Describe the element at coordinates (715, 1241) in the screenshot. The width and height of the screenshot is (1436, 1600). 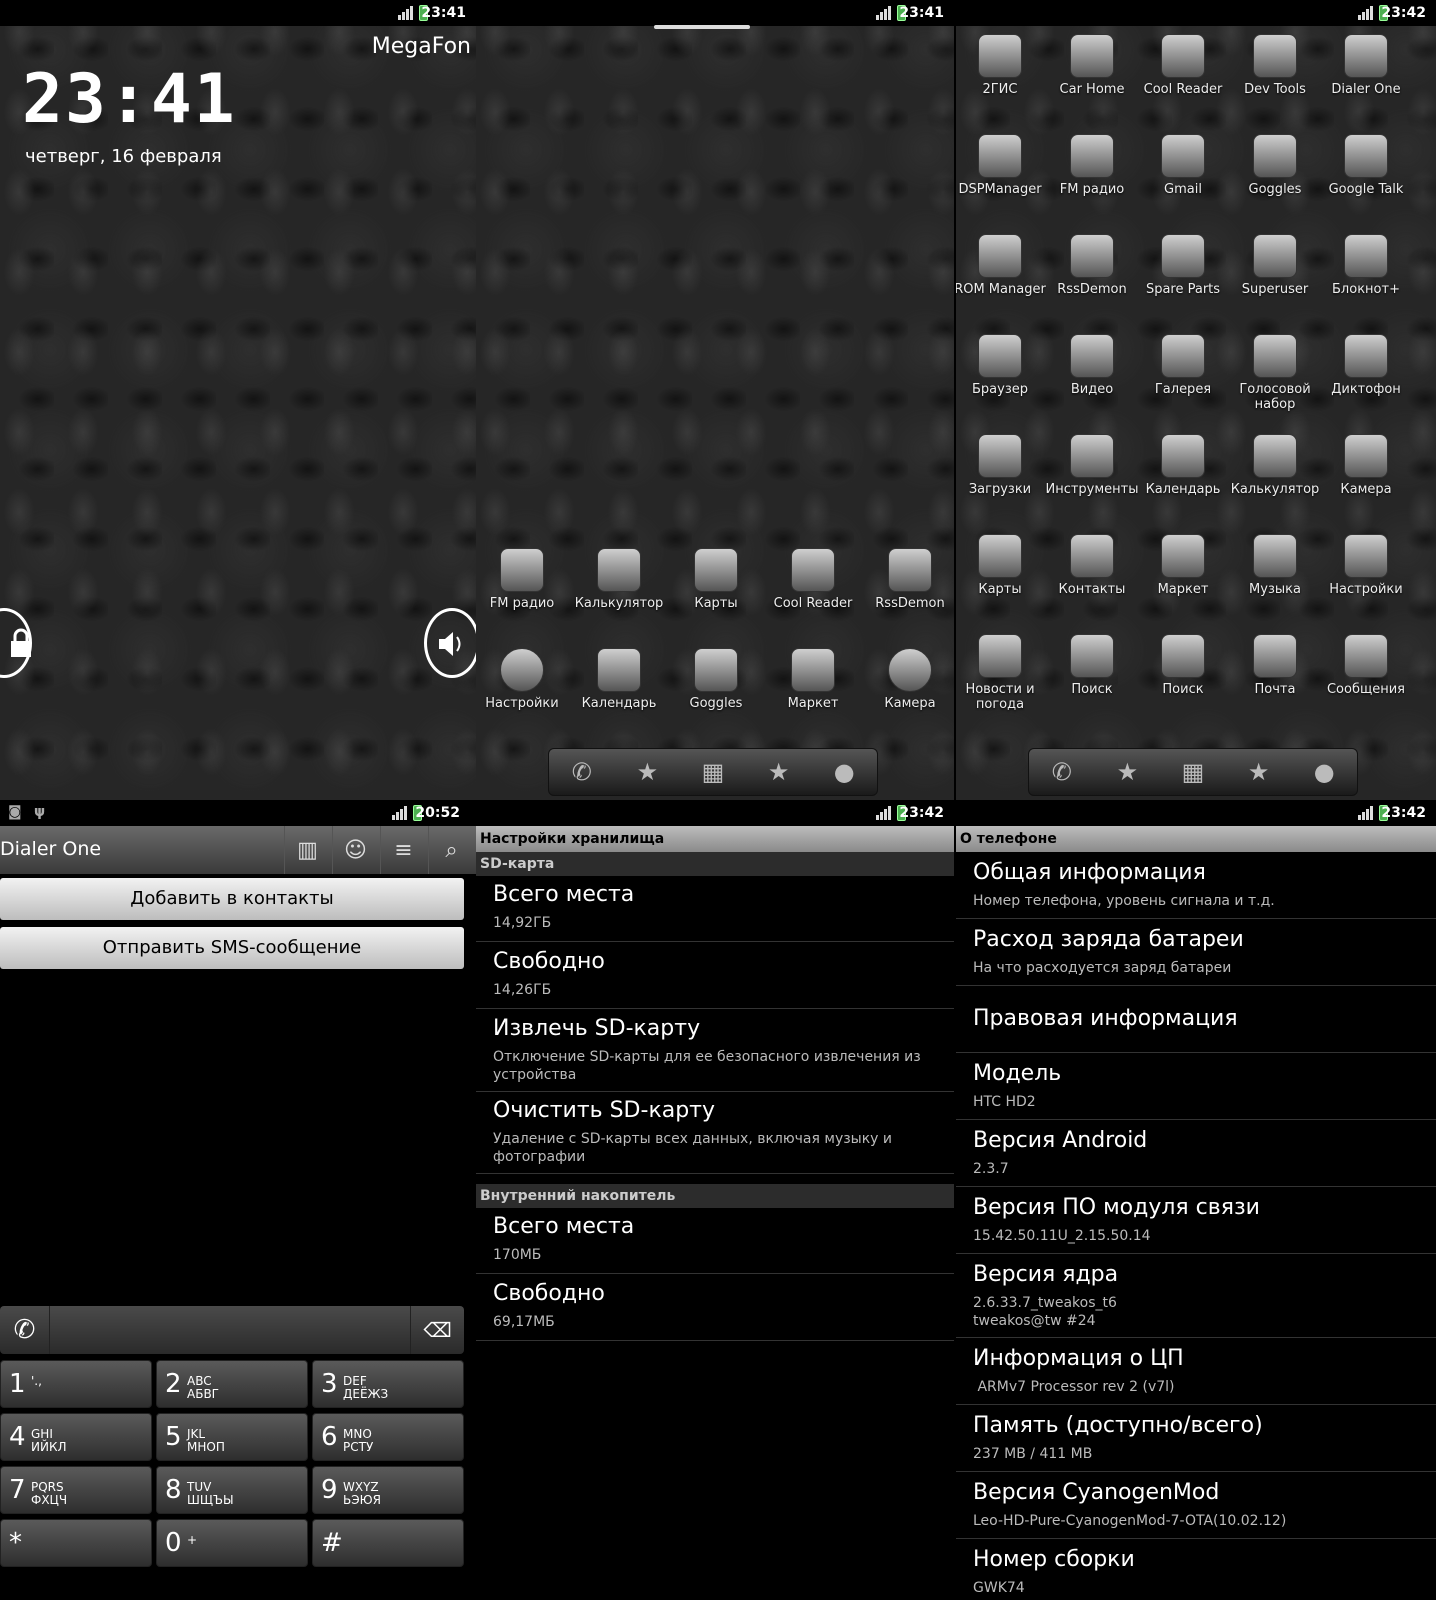
I see `settings-item: Всего места 170МБ` at that location.